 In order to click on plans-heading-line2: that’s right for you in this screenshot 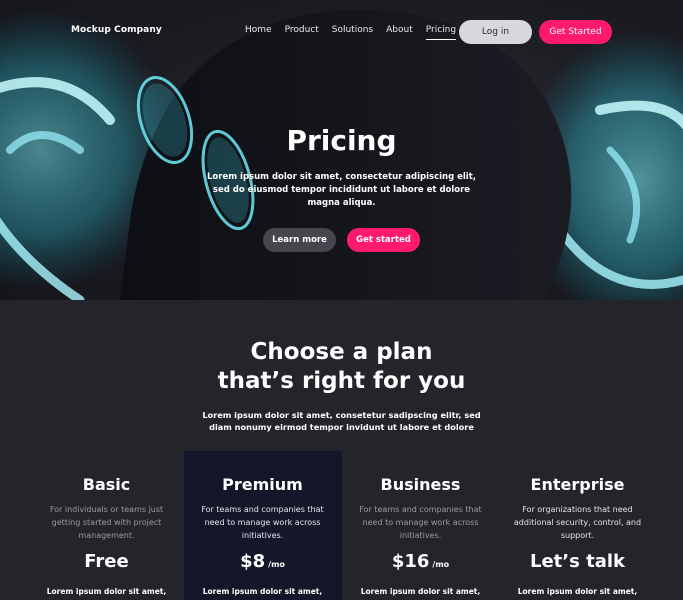, I will do `click(341, 381)`.